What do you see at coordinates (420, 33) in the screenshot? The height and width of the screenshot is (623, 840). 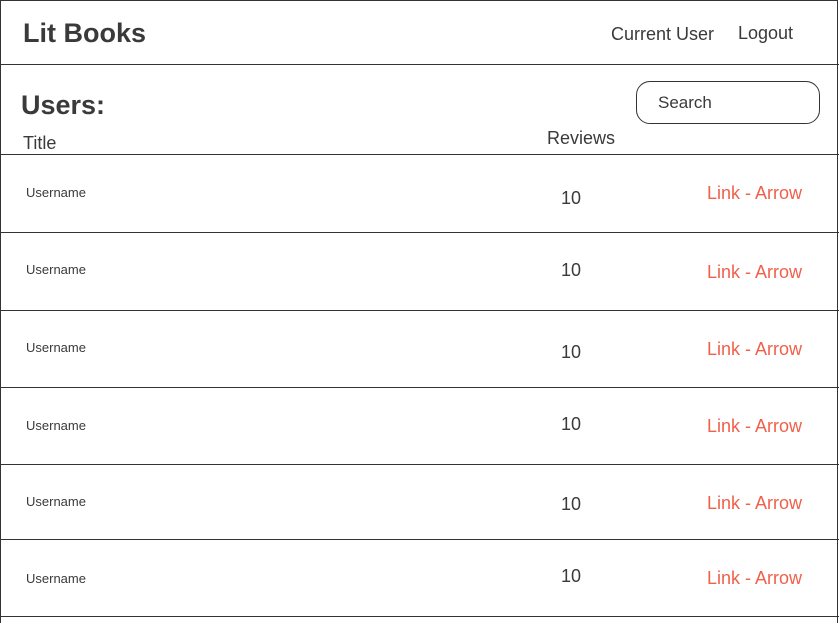 I see `top-header: Lit Books Current User Logout` at bounding box center [420, 33].